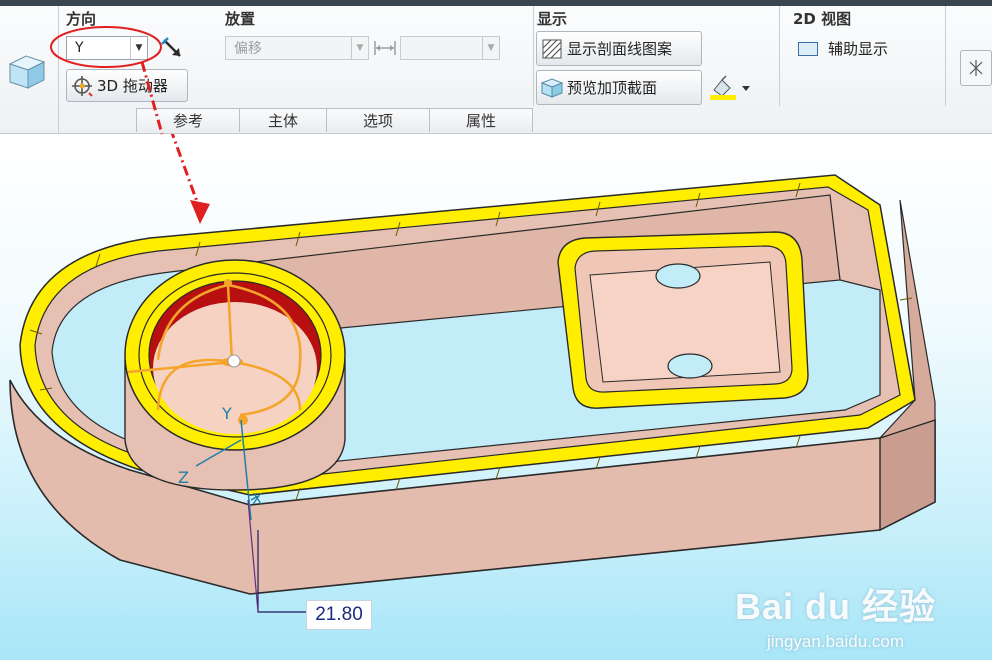 The image size is (992, 660). I want to click on cap-color-icon, so click(731, 88).